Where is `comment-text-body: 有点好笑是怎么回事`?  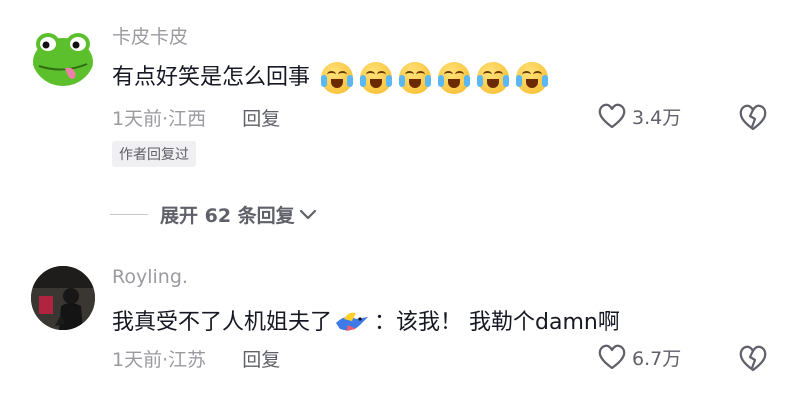 comment-text-body: 有点好笑是怎么回事 is located at coordinates (211, 77).